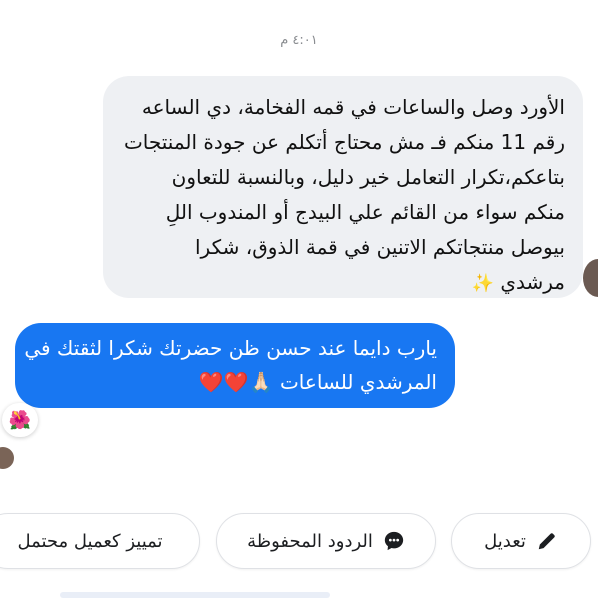  I want to click on sender-avatar, so click(590, 278).